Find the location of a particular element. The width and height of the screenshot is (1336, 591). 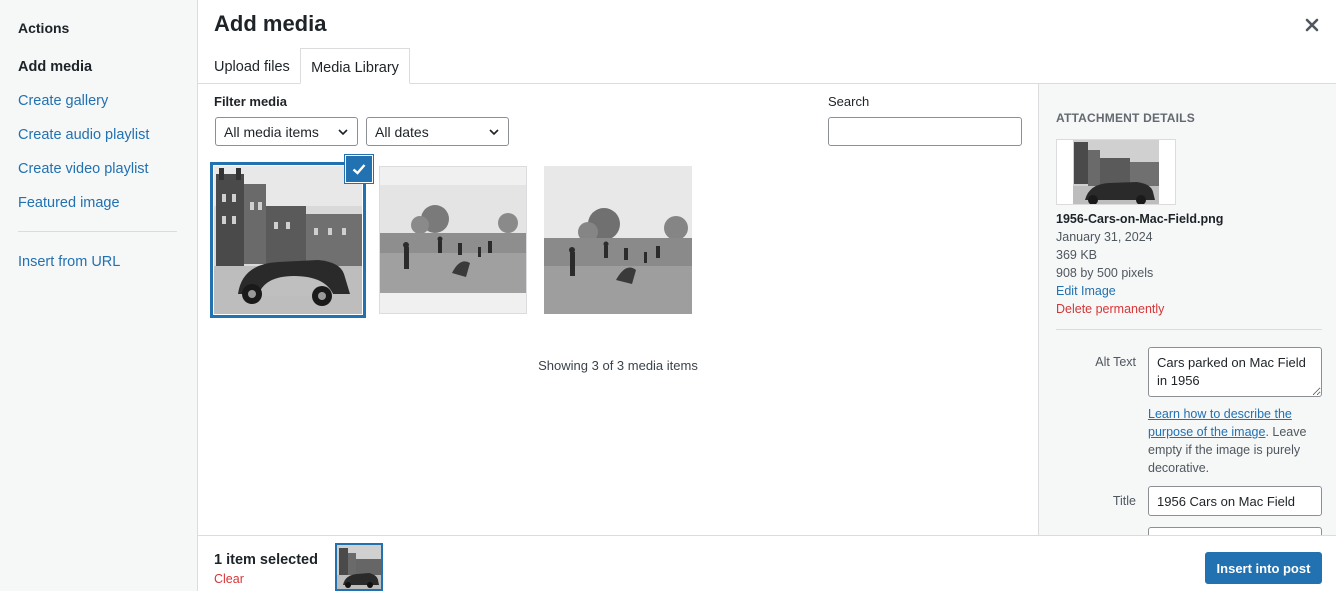

delete-permanently-link: Delete permanently is located at coordinates (1110, 309).